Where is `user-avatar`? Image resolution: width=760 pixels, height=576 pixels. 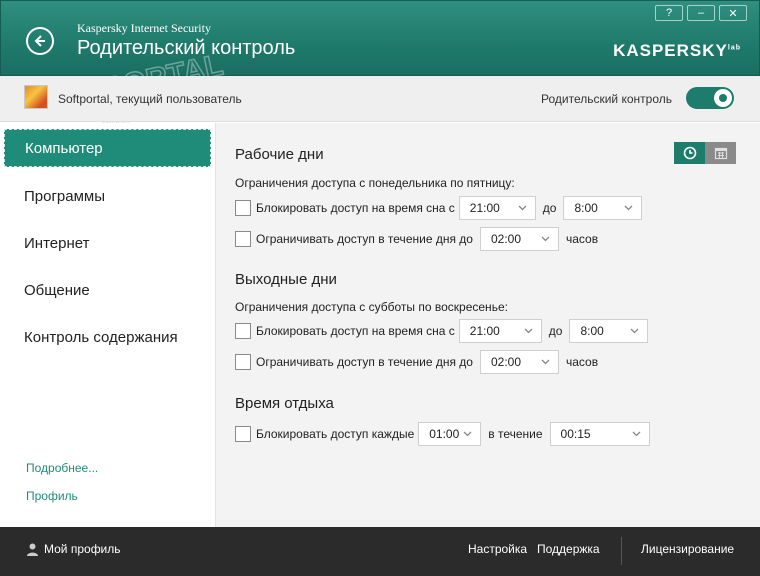 user-avatar is located at coordinates (36, 97).